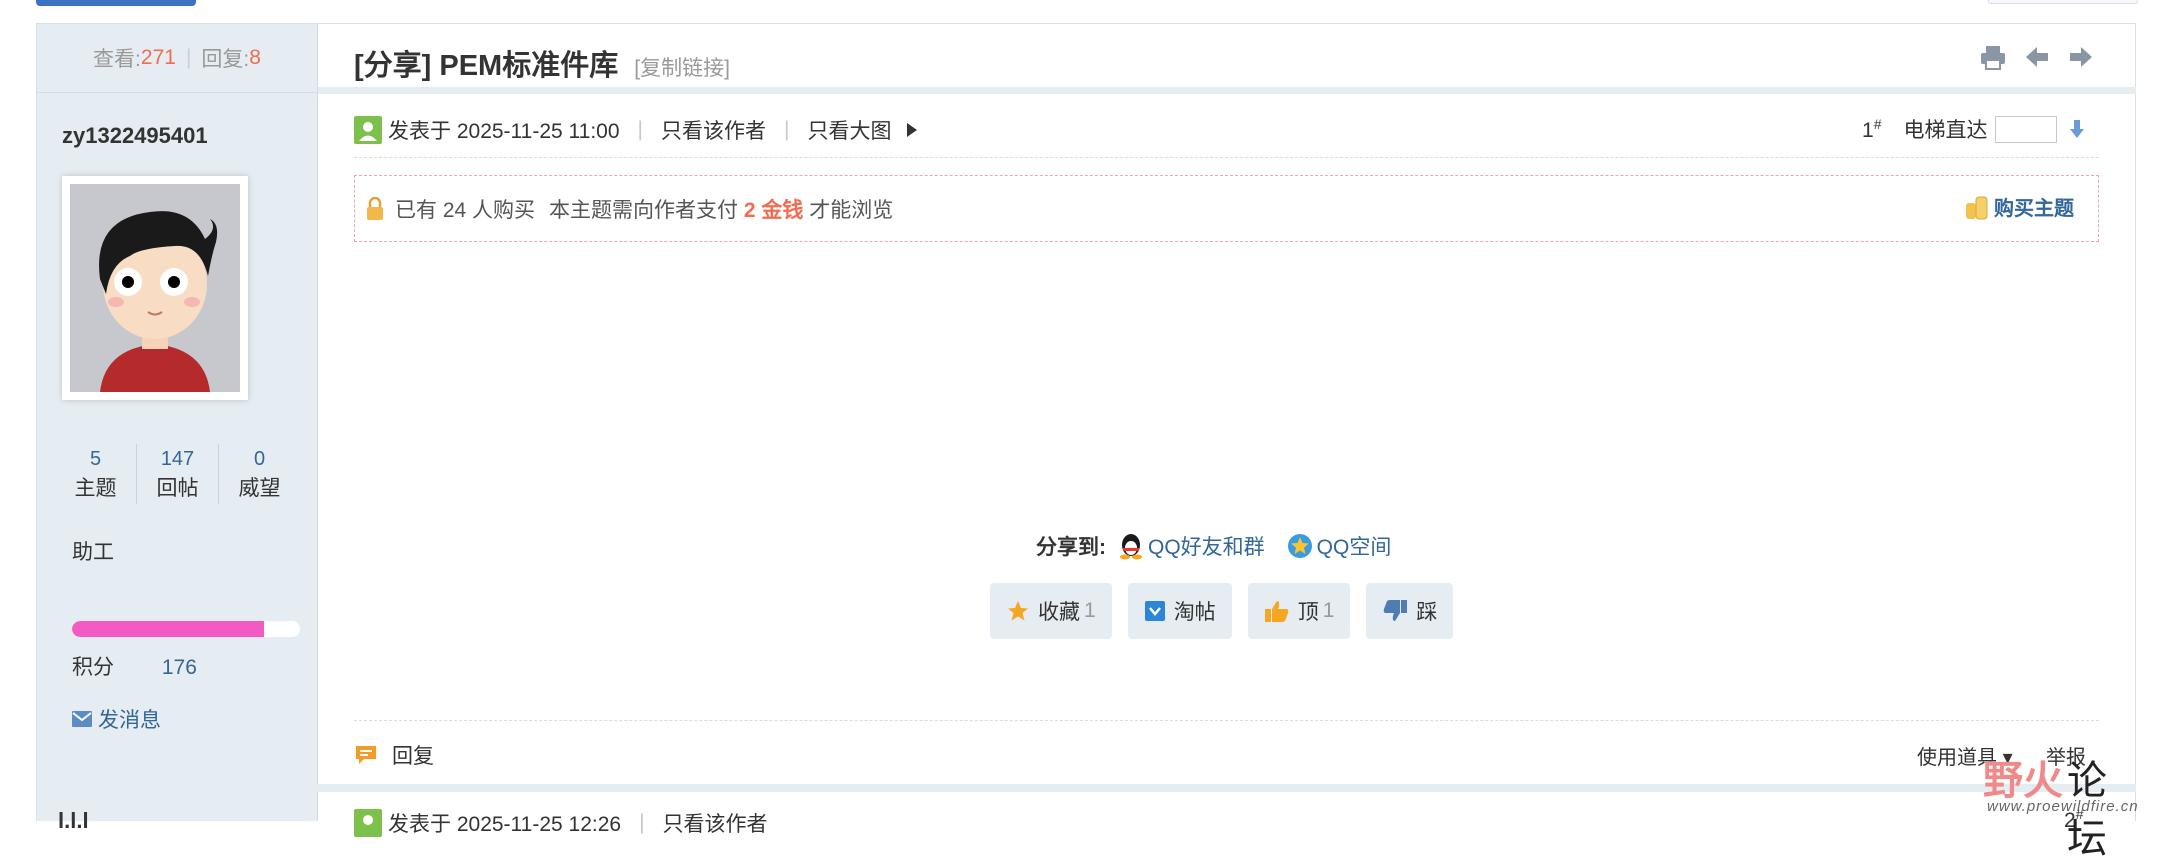  I want to click on share-label: 分享到:, so click(1071, 547).